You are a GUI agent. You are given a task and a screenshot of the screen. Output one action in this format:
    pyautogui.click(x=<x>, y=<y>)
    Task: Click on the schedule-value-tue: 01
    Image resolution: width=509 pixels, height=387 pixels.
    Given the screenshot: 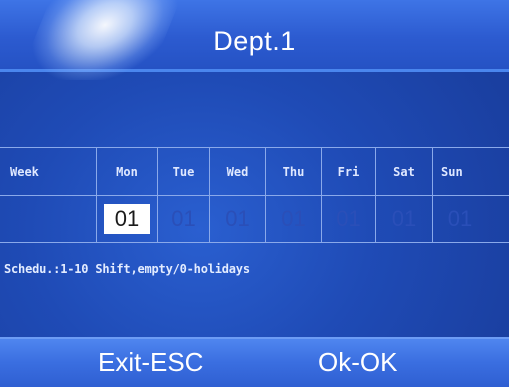 What is the action you would take?
    pyautogui.click(x=184, y=219)
    